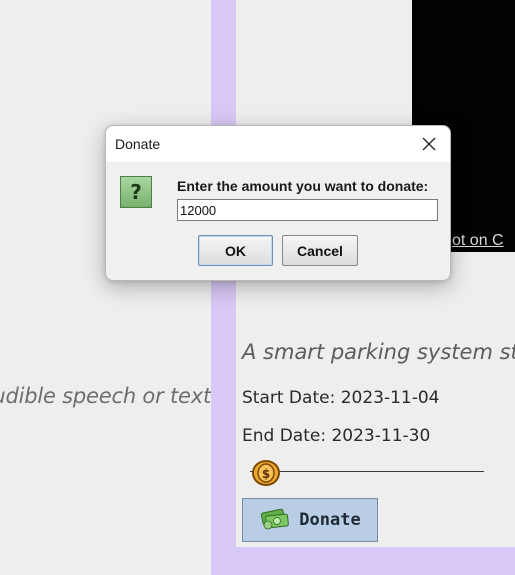 The width and height of the screenshot is (515, 575). I want to click on close-icon, so click(429, 144).